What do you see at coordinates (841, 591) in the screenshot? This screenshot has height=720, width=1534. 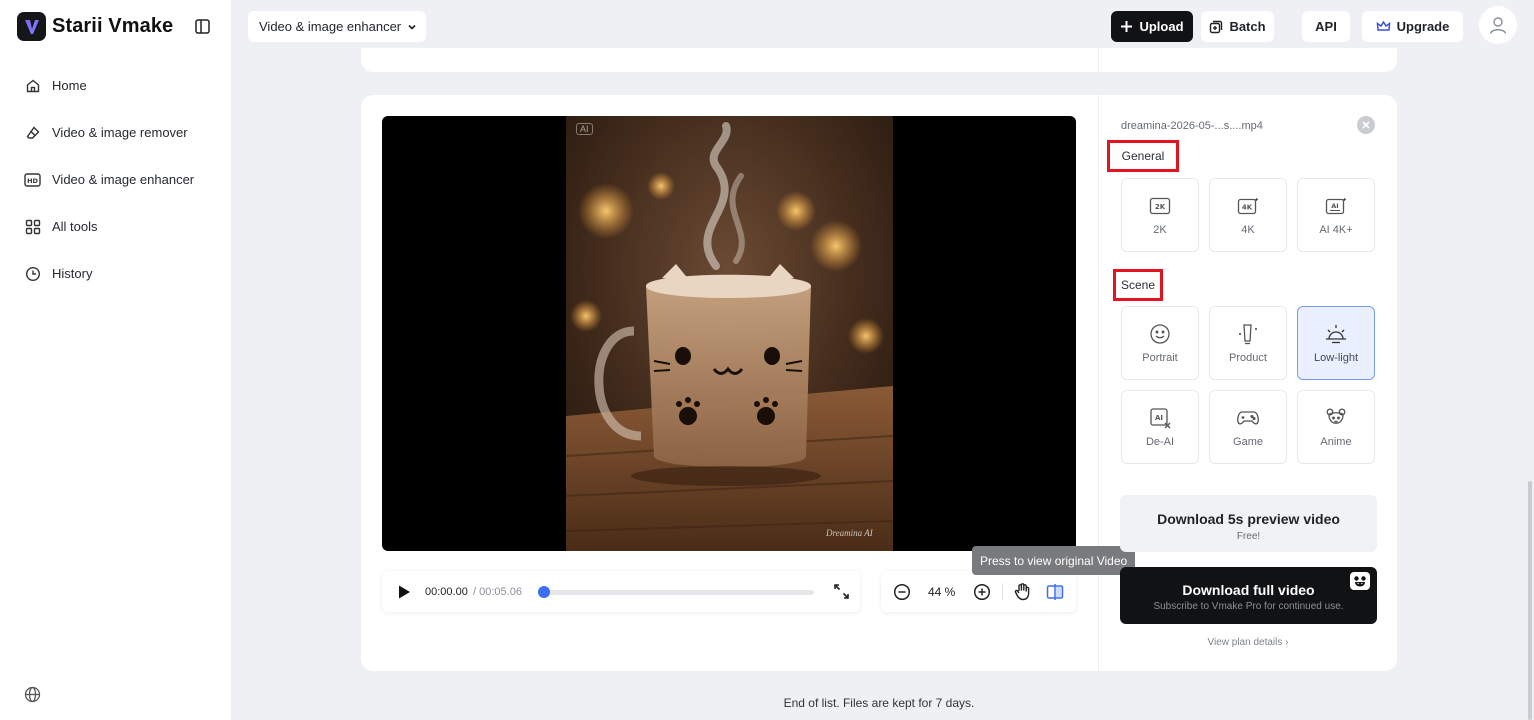 I see `fullscreen-icon` at bounding box center [841, 591].